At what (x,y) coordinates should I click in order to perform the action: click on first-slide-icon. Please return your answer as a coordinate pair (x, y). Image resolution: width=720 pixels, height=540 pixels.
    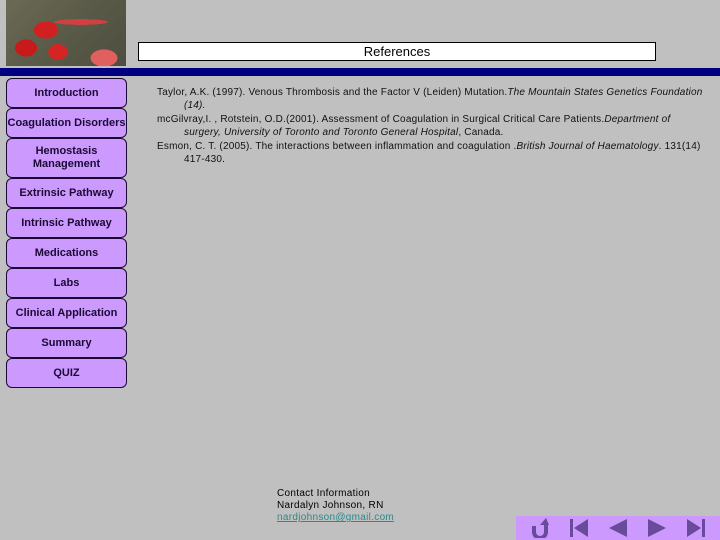
    Looking at the image, I should click on (578, 528).